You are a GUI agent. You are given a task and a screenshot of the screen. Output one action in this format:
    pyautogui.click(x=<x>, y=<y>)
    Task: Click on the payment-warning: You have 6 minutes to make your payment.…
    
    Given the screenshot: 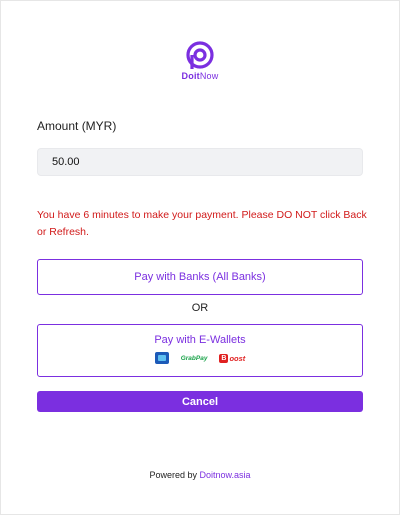 What is the action you would take?
    pyautogui.click(x=202, y=223)
    